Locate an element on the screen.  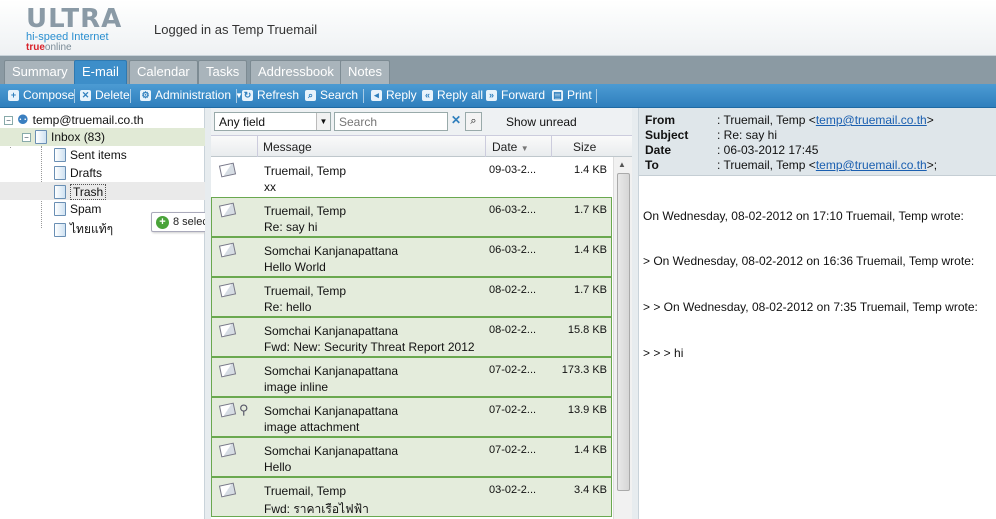
scroll-up-icon: ▲ is located at coordinates (622, 164).